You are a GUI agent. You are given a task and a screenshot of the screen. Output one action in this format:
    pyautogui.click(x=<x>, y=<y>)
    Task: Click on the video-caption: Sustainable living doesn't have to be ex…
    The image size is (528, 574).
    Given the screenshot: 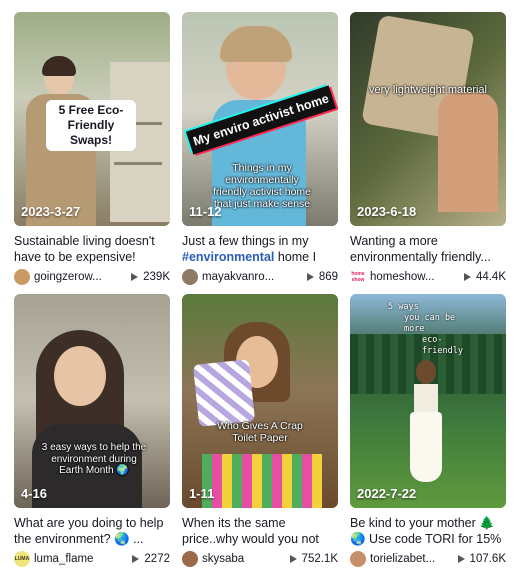 What is the action you would take?
    pyautogui.click(x=92, y=249)
    